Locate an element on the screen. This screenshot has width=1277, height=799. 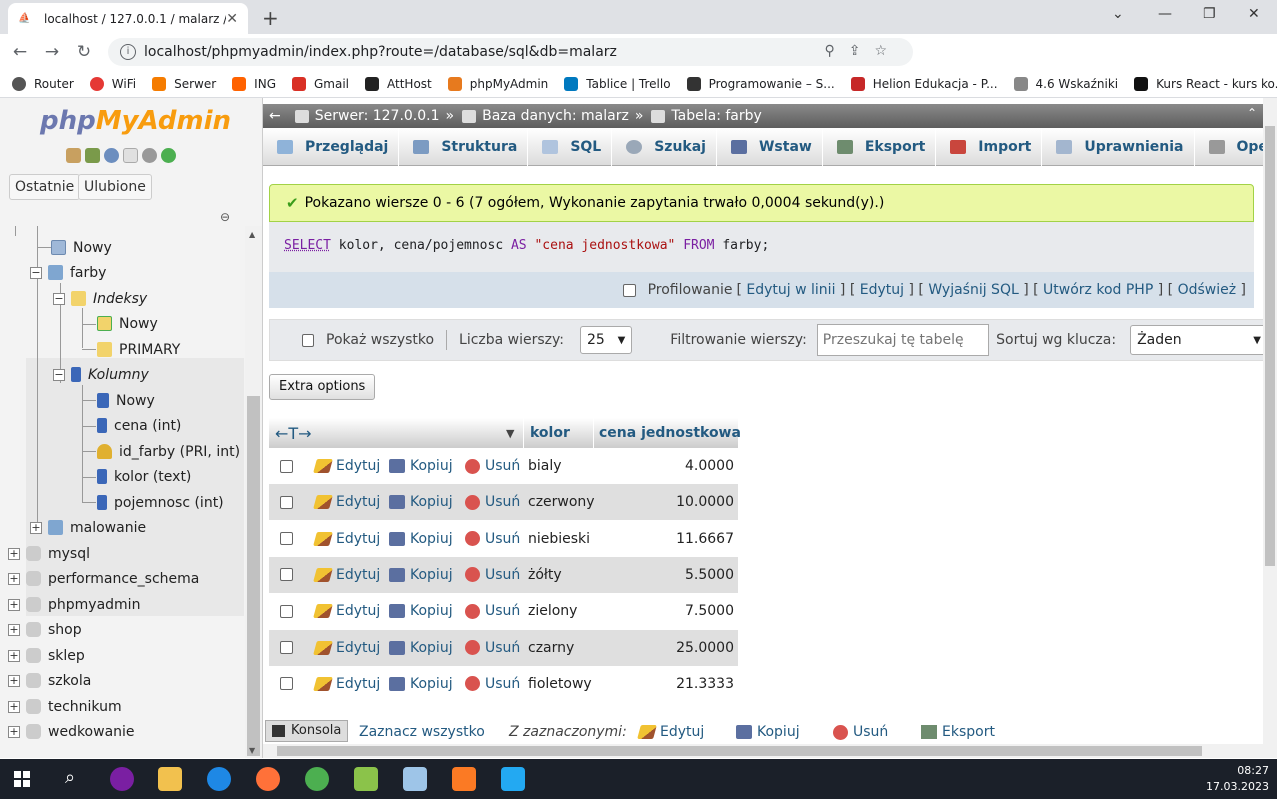
show-all-checkbox is located at coordinates (308, 340).